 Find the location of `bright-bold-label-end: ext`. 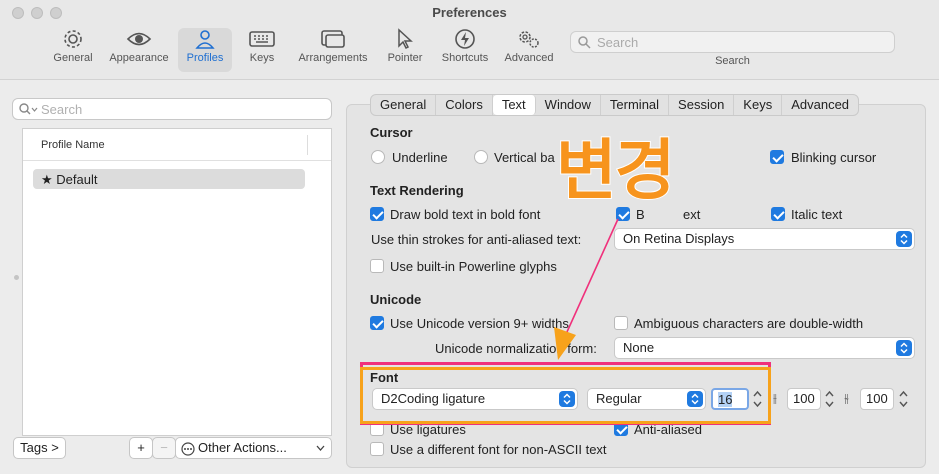

bright-bold-label-end: ext is located at coordinates (692, 214).